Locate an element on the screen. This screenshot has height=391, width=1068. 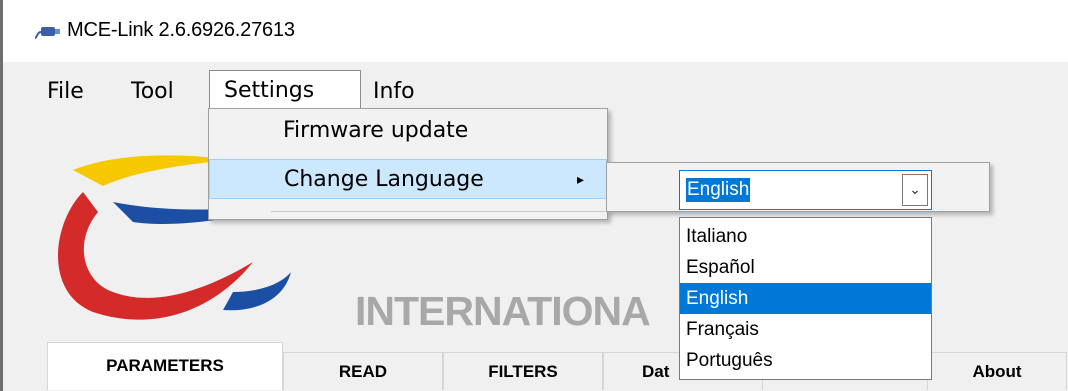
cable-connector-icon is located at coordinates (47, 33).